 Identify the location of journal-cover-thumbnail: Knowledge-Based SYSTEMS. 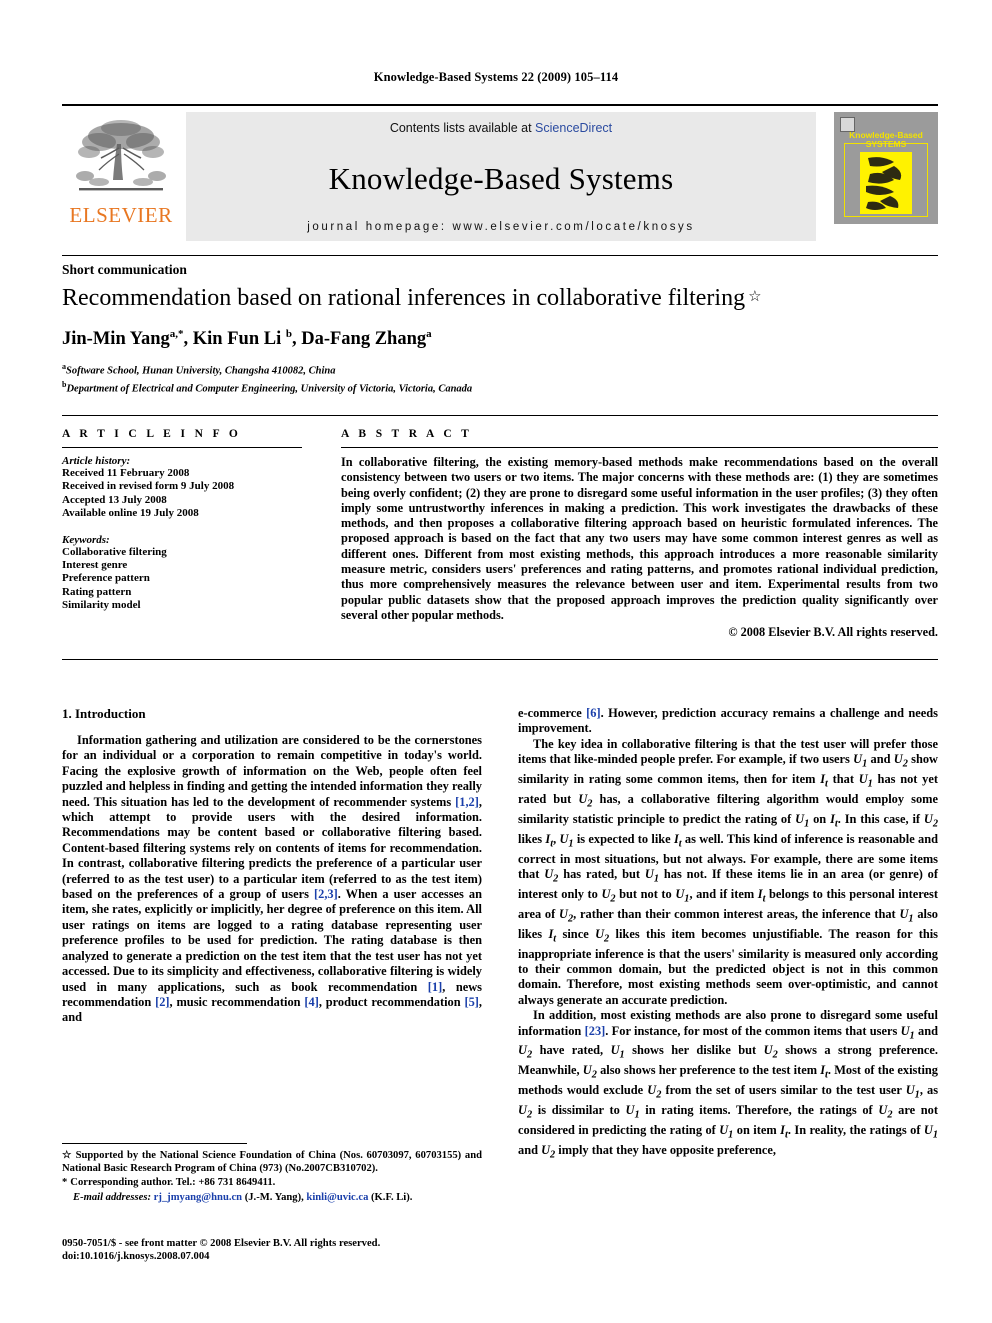
(886, 168).